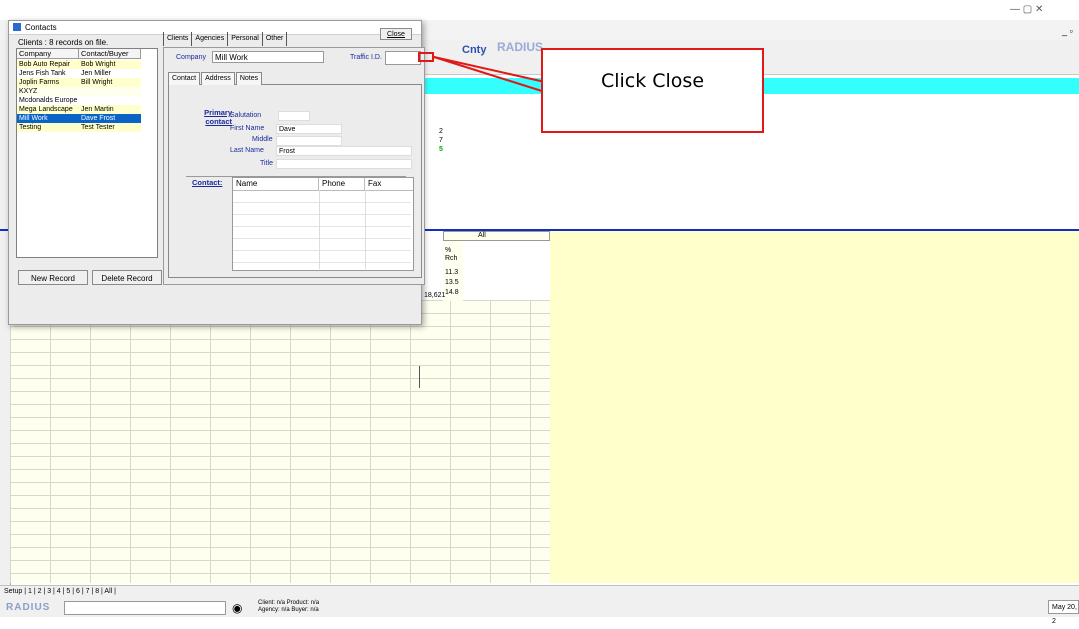 This screenshot has width=1079, height=629. What do you see at coordinates (520, 47) in the screenshot?
I see `radius-logo-top: RADIUS` at bounding box center [520, 47].